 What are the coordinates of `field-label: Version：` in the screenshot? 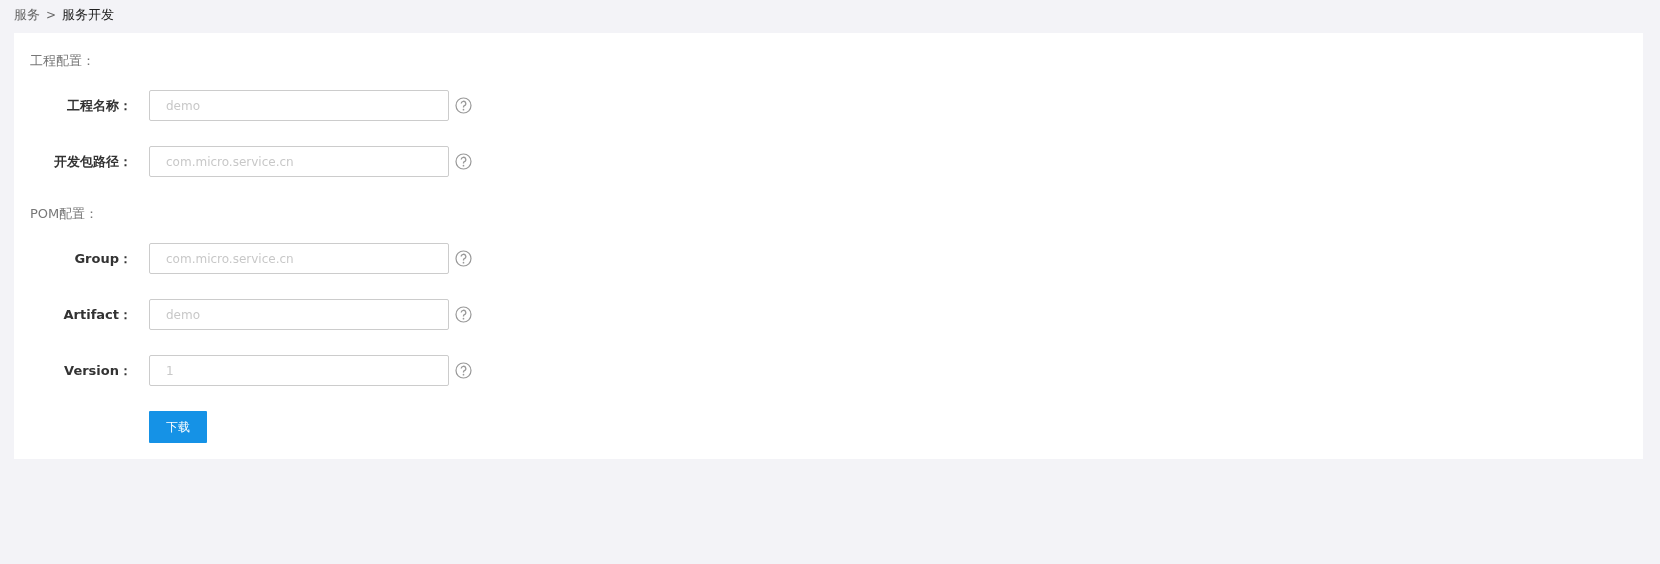 It's located at (97, 370).